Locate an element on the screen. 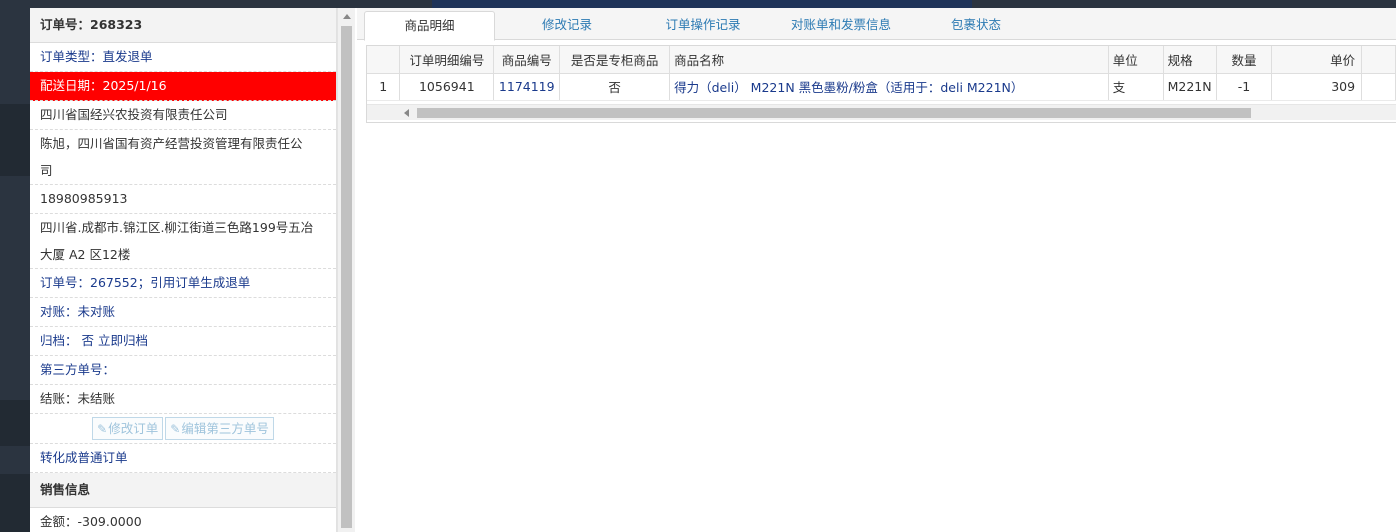 This screenshot has height=532, width=1396. left-panel-scrollbar is located at coordinates (346, 270).